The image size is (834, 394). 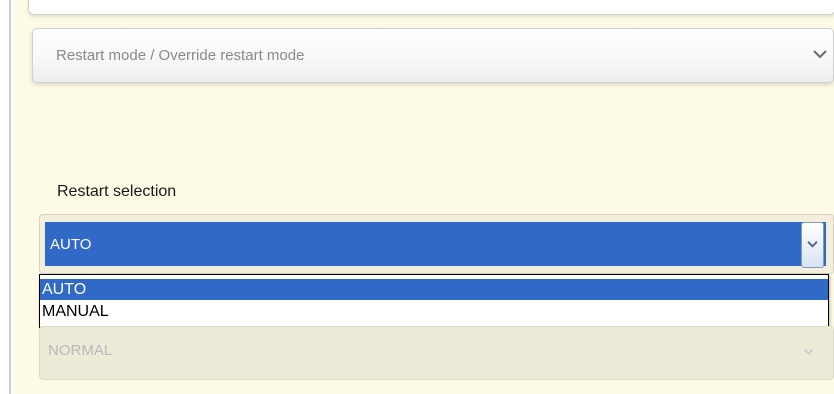 I want to click on restart-selection-label: Restart selection, so click(x=117, y=191).